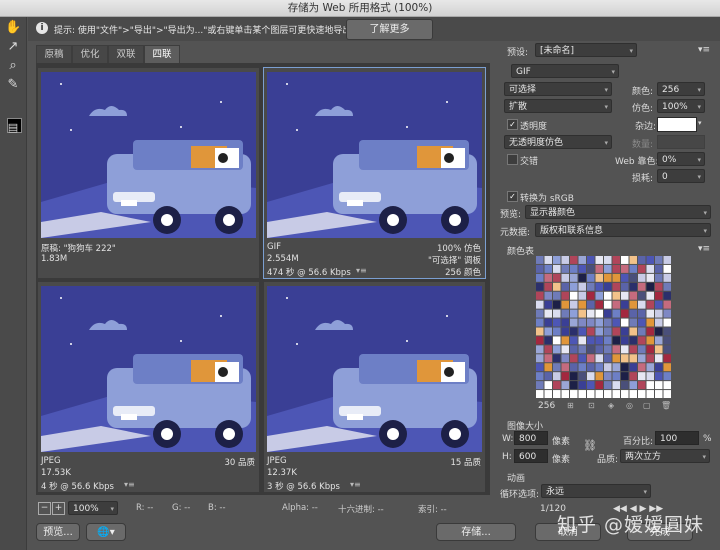 This screenshot has width=720, height=550. Describe the element at coordinates (512, 196) in the screenshot. I see `srgb-checkbox: ✓` at that location.